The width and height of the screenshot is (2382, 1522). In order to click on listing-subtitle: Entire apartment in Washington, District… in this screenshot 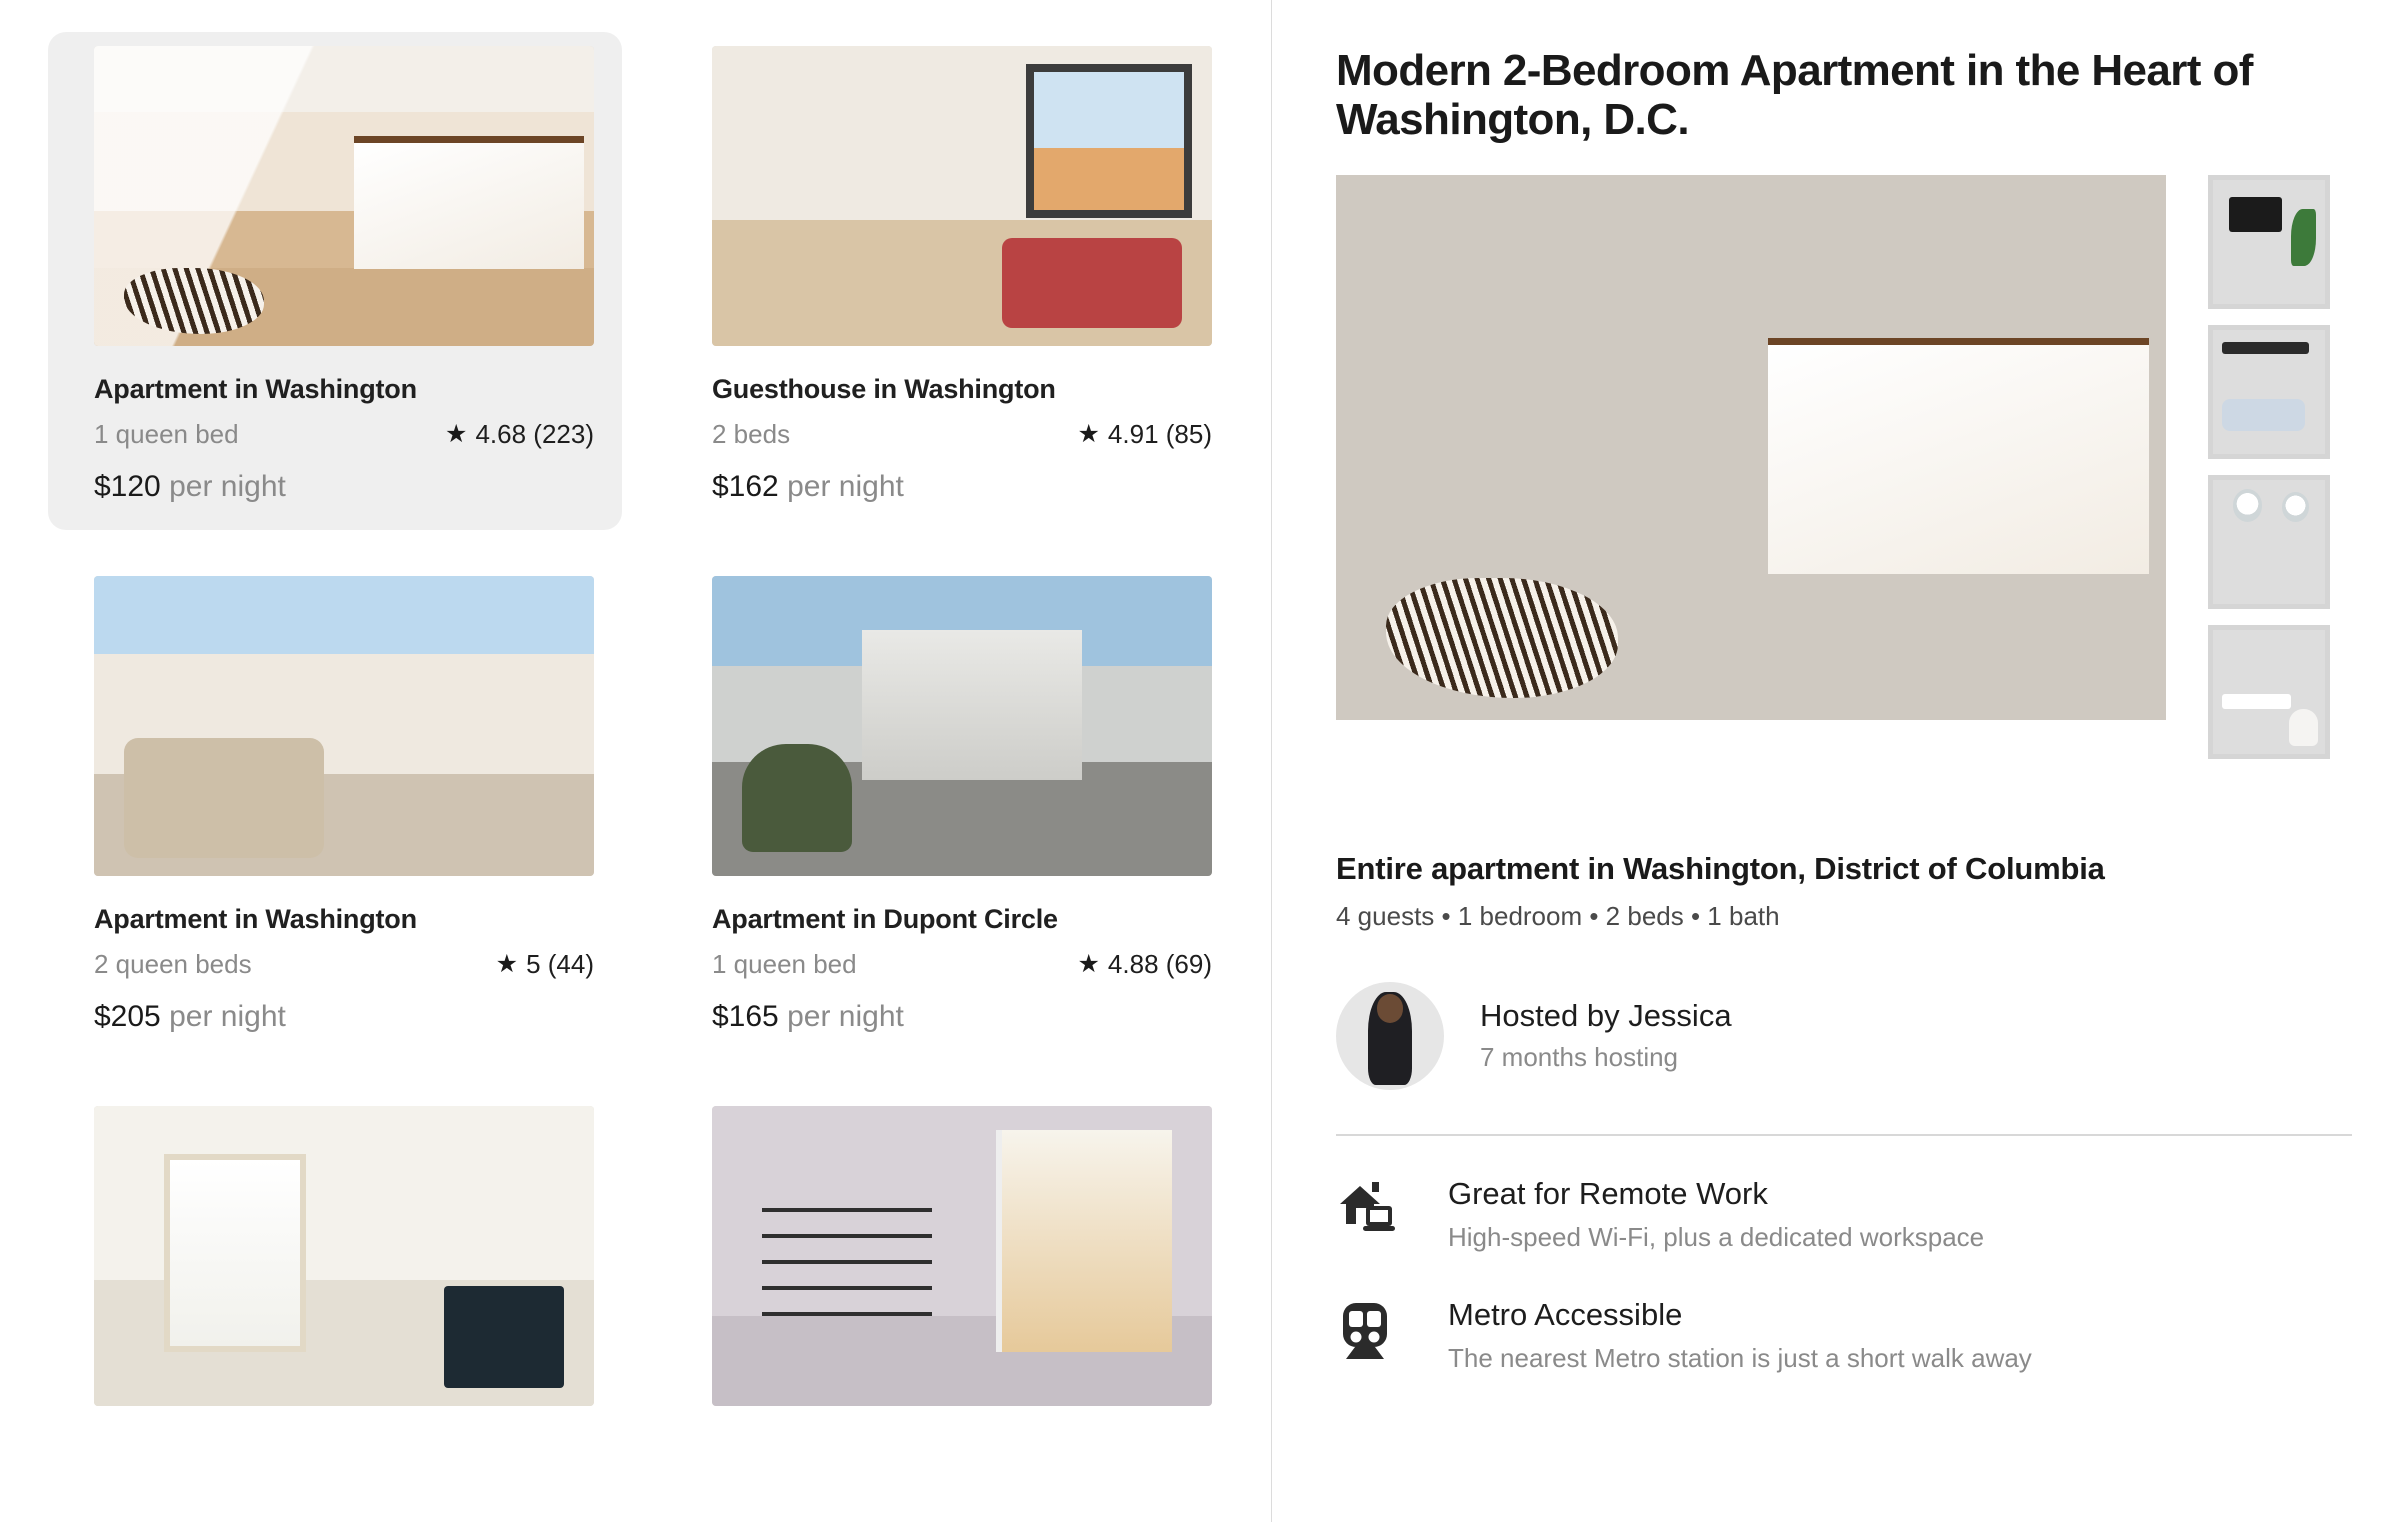, I will do `click(1720, 868)`.